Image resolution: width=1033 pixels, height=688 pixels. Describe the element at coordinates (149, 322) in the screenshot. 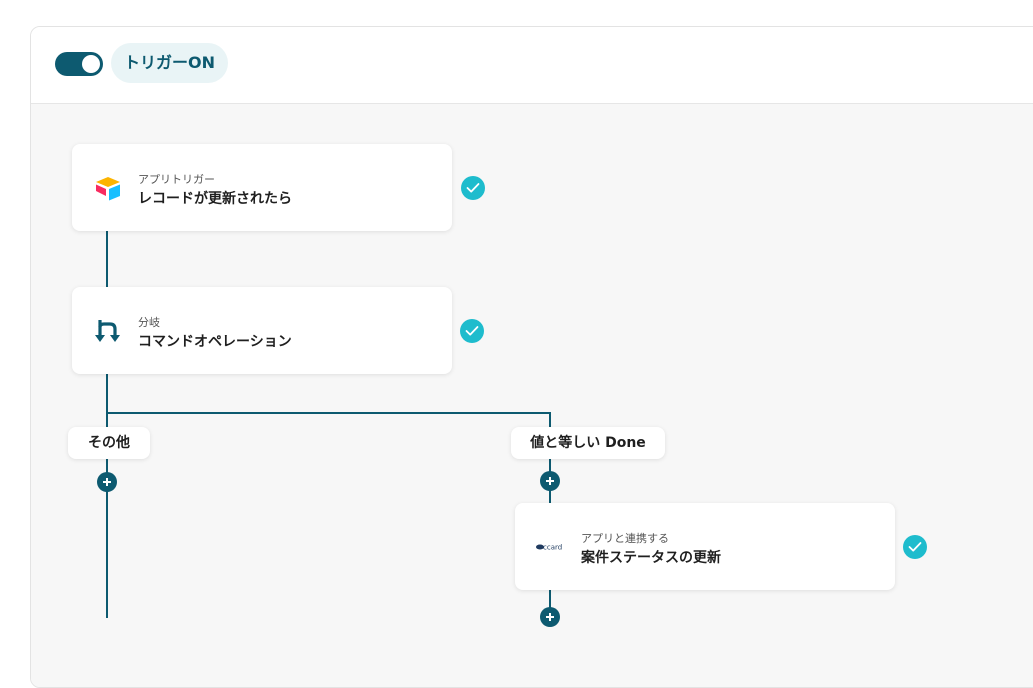

I see `step-type-label: 分岐` at that location.